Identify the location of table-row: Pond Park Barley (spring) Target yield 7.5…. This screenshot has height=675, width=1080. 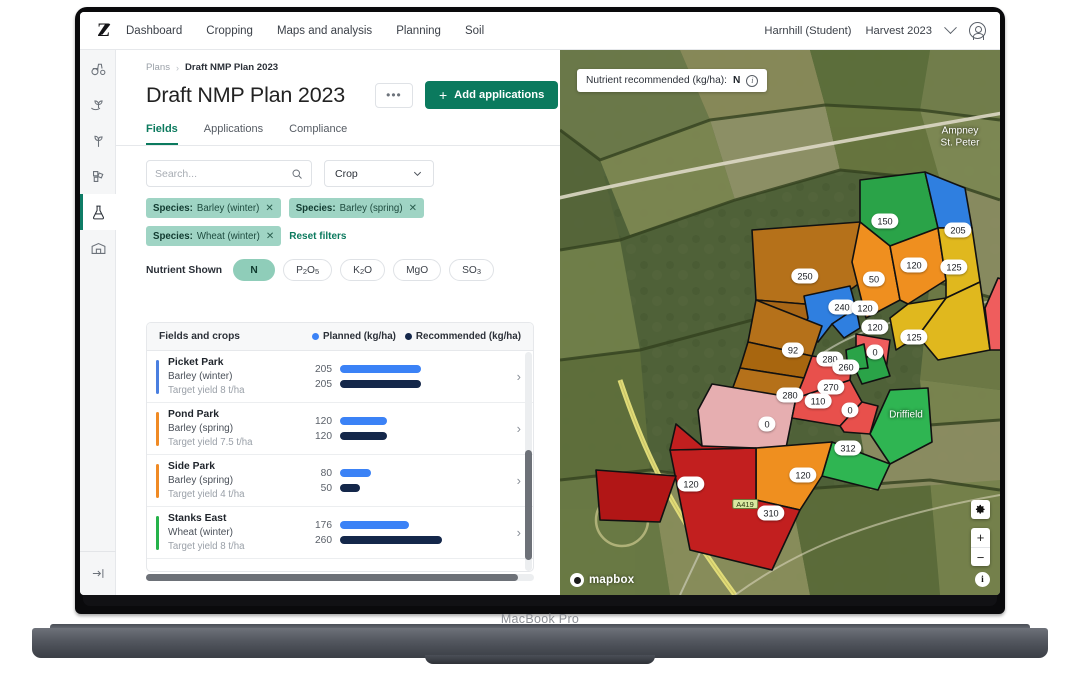
(340, 429).